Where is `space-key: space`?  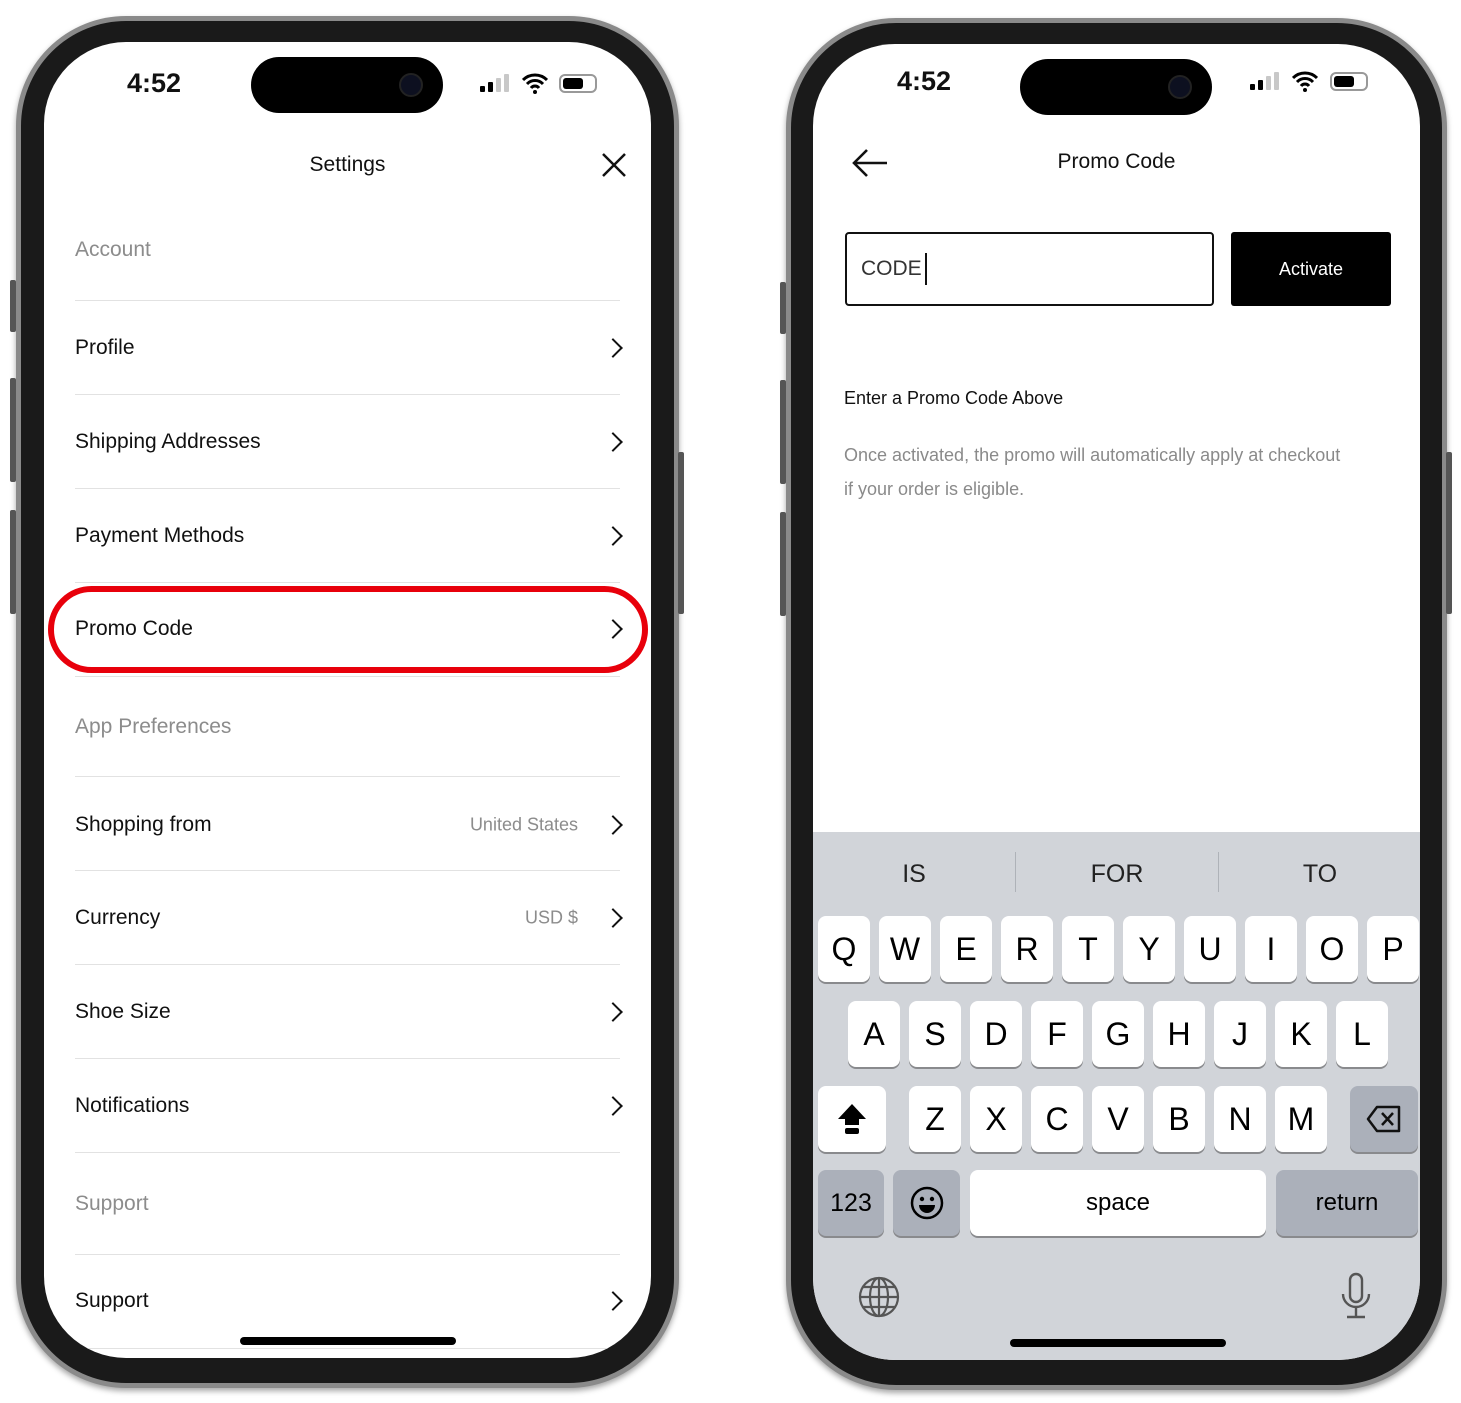 space-key: space is located at coordinates (1118, 1203).